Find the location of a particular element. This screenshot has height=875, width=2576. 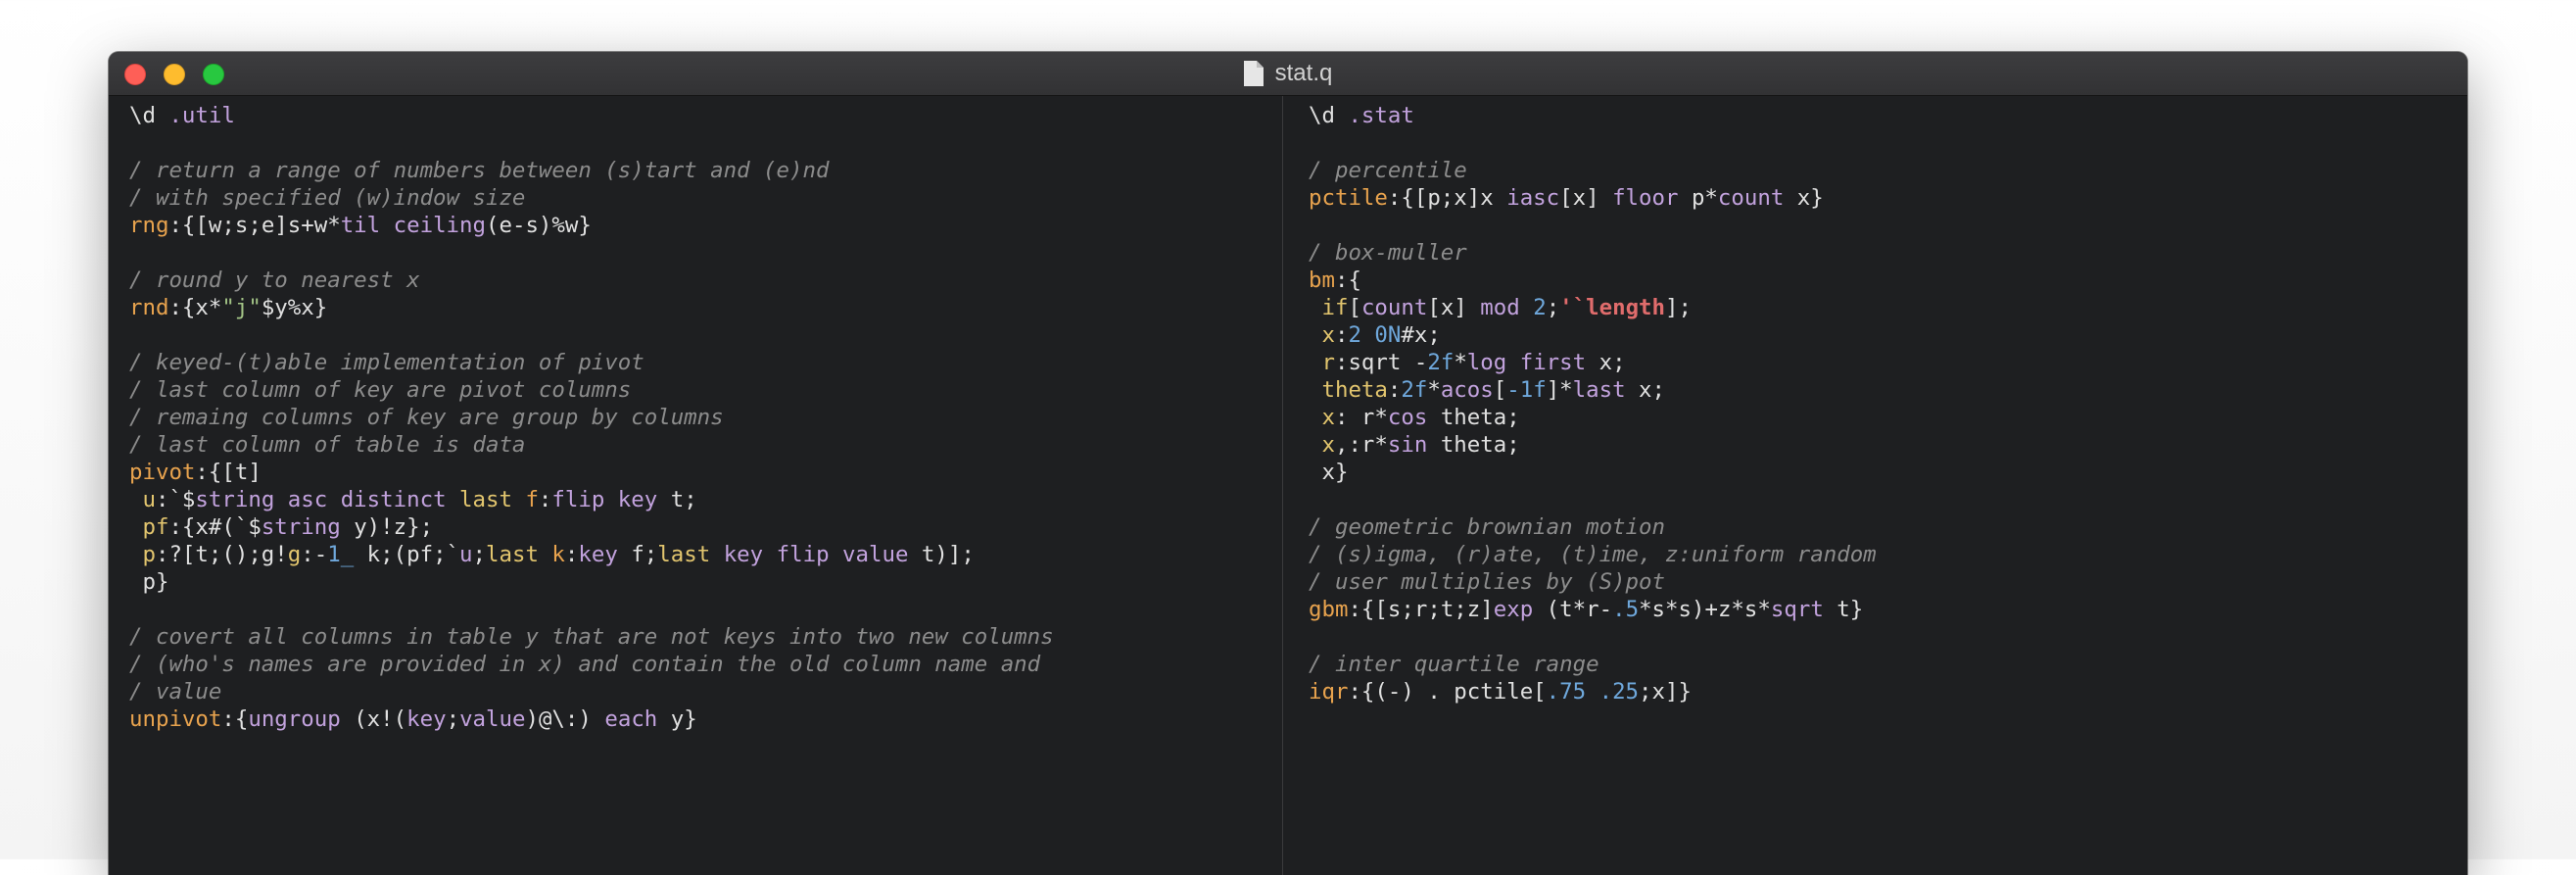

code-token: pctile is located at coordinates (1348, 198).